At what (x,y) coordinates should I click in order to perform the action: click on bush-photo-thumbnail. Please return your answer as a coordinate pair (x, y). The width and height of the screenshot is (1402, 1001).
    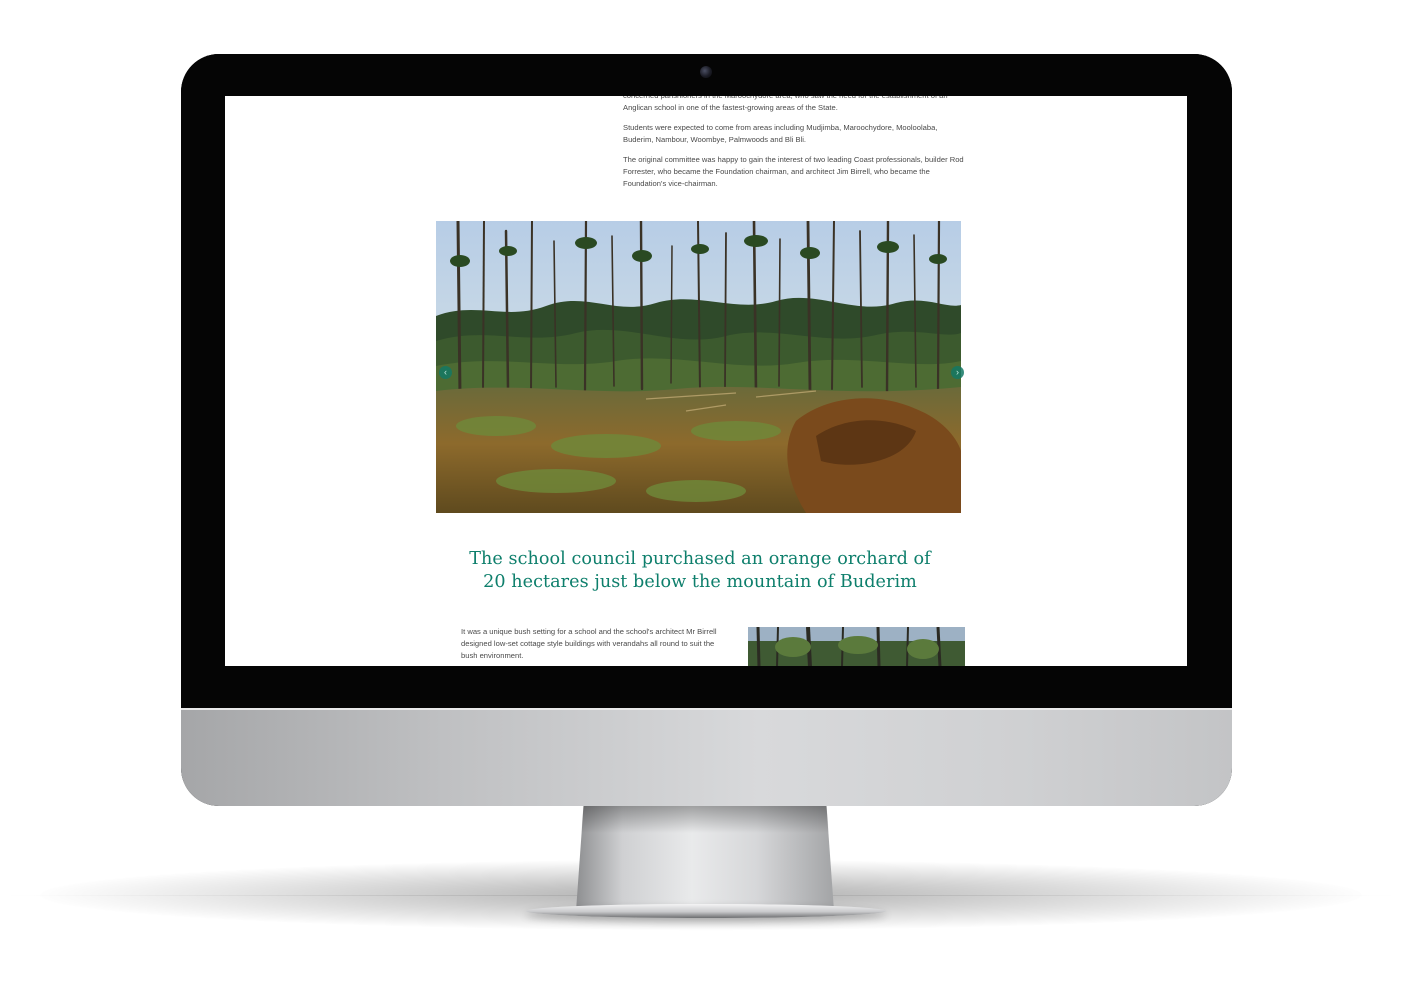
    Looking at the image, I should click on (856, 646).